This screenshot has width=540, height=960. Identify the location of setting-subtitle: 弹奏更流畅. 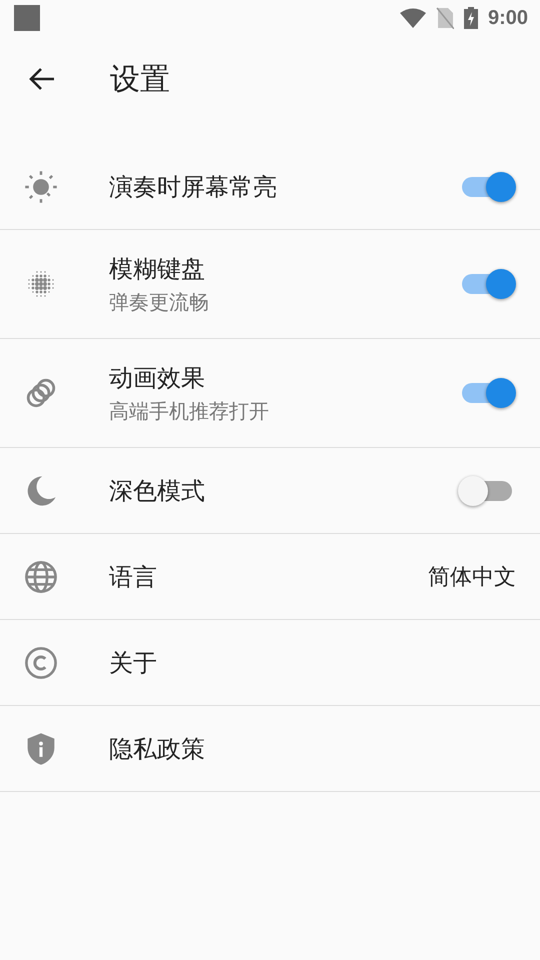
(159, 302).